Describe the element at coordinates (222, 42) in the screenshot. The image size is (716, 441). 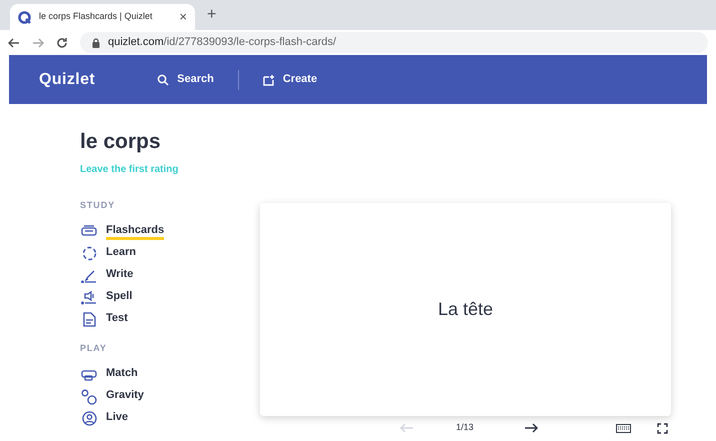
I see `url-text: quizlet.com/id/277839093/le-corps-flash-cards/` at that location.